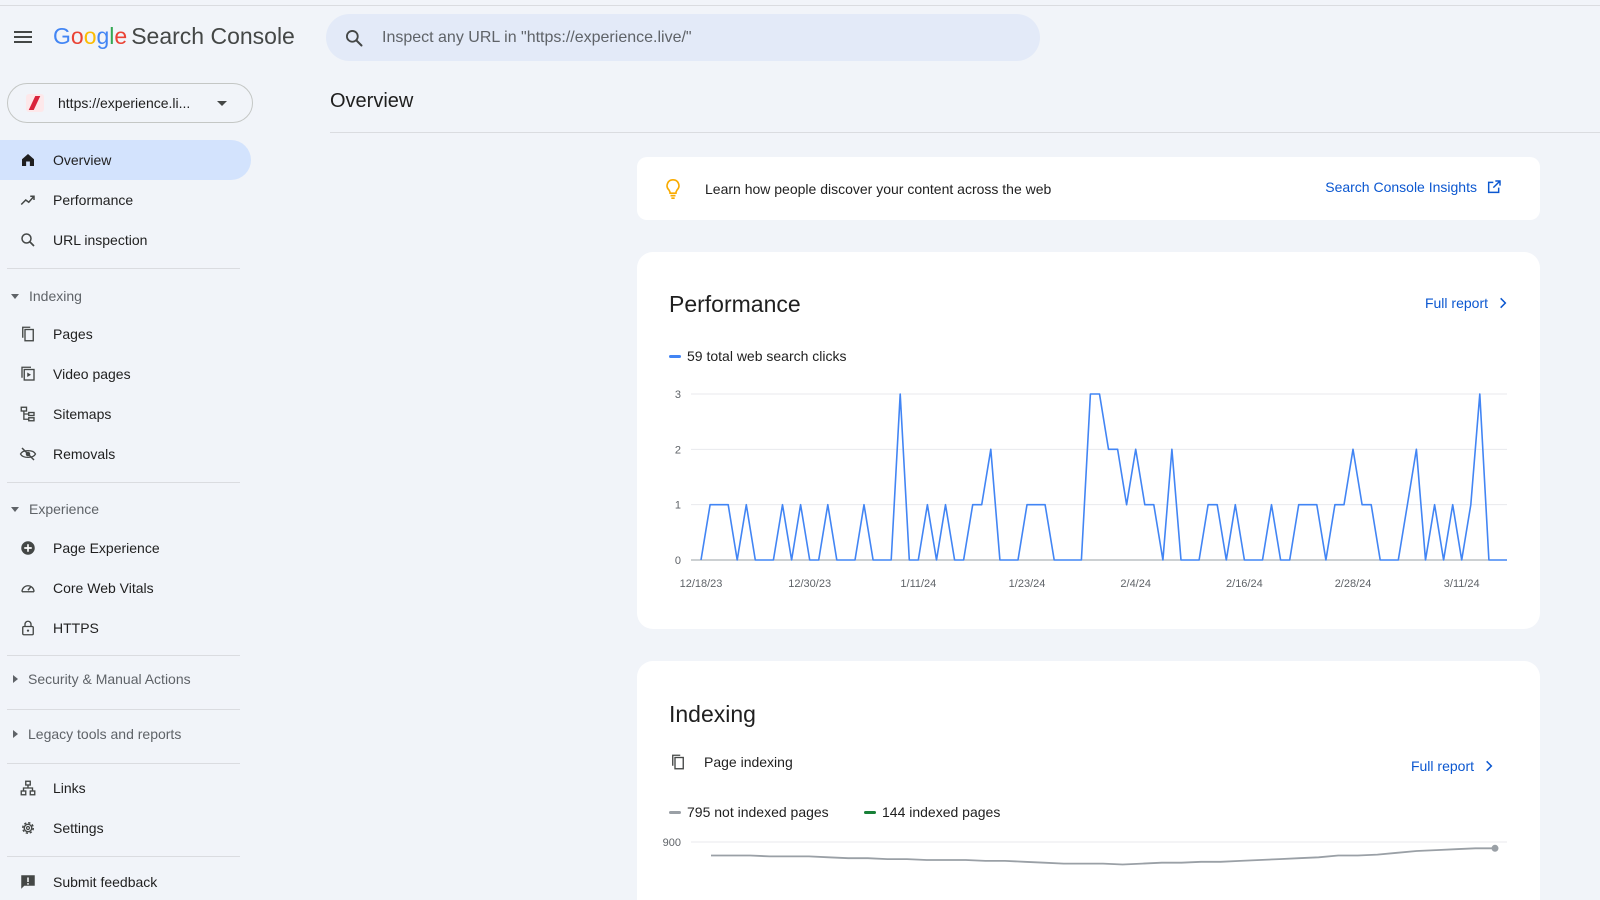  I want to click on legend-swatch, so click(870, 812).